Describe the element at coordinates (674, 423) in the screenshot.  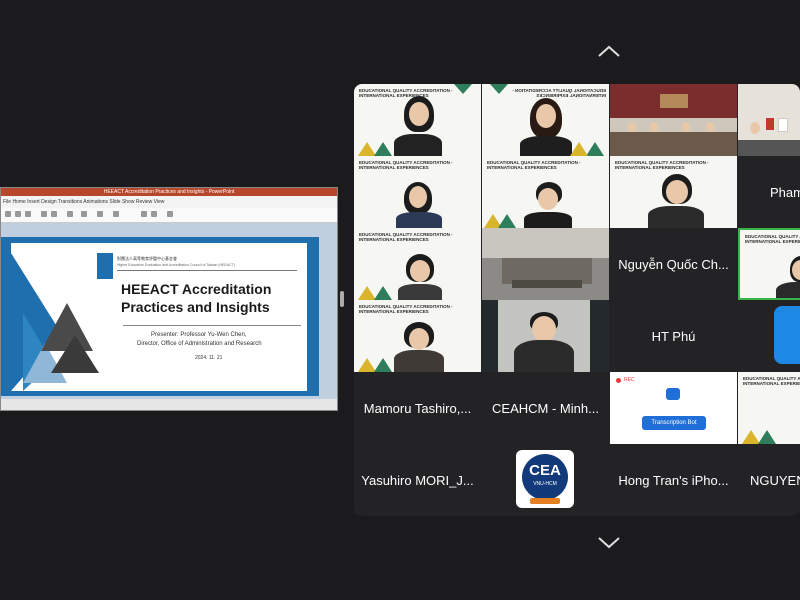
I see `transcription-bot-badge: Transcription Bot` at that location.